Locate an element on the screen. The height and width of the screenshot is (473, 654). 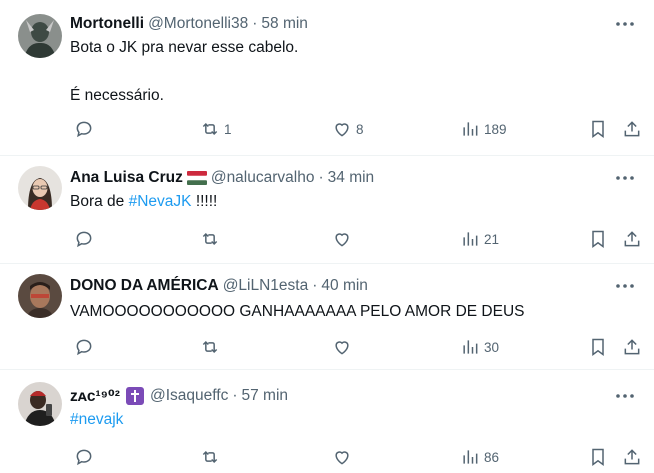
like-count: 8 is located at coordinates (360, 129).